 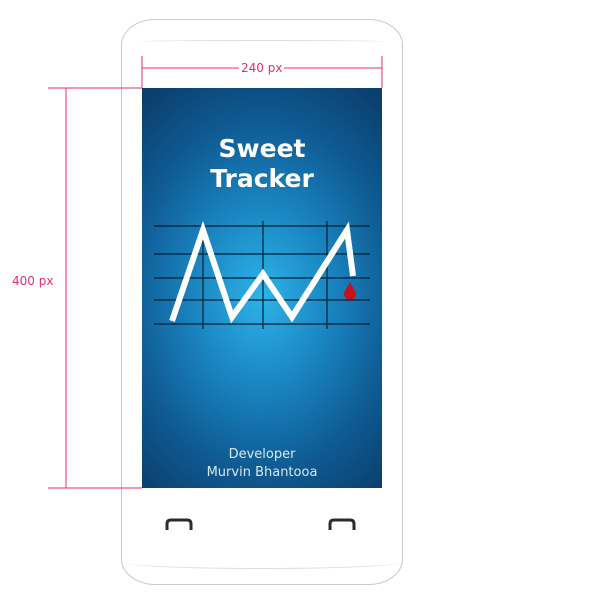 I want to click on nav-left-icon, so click(x=179, y=524).